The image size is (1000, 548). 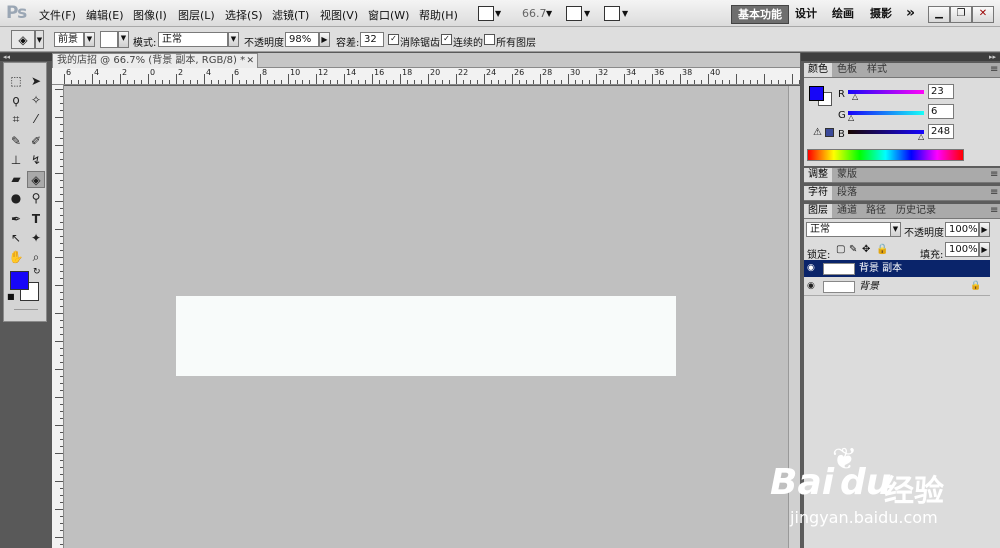 I want to click on lock-pixels-icon: ✎, so click(x=853, y=249).